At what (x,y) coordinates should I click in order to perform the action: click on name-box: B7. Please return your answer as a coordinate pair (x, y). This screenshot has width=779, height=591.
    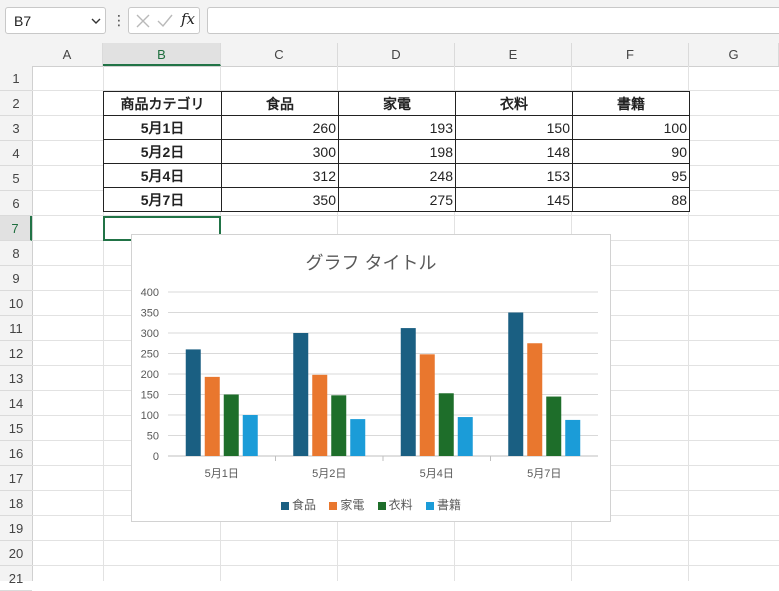
    Looking at the image, I should click on (55, 20).